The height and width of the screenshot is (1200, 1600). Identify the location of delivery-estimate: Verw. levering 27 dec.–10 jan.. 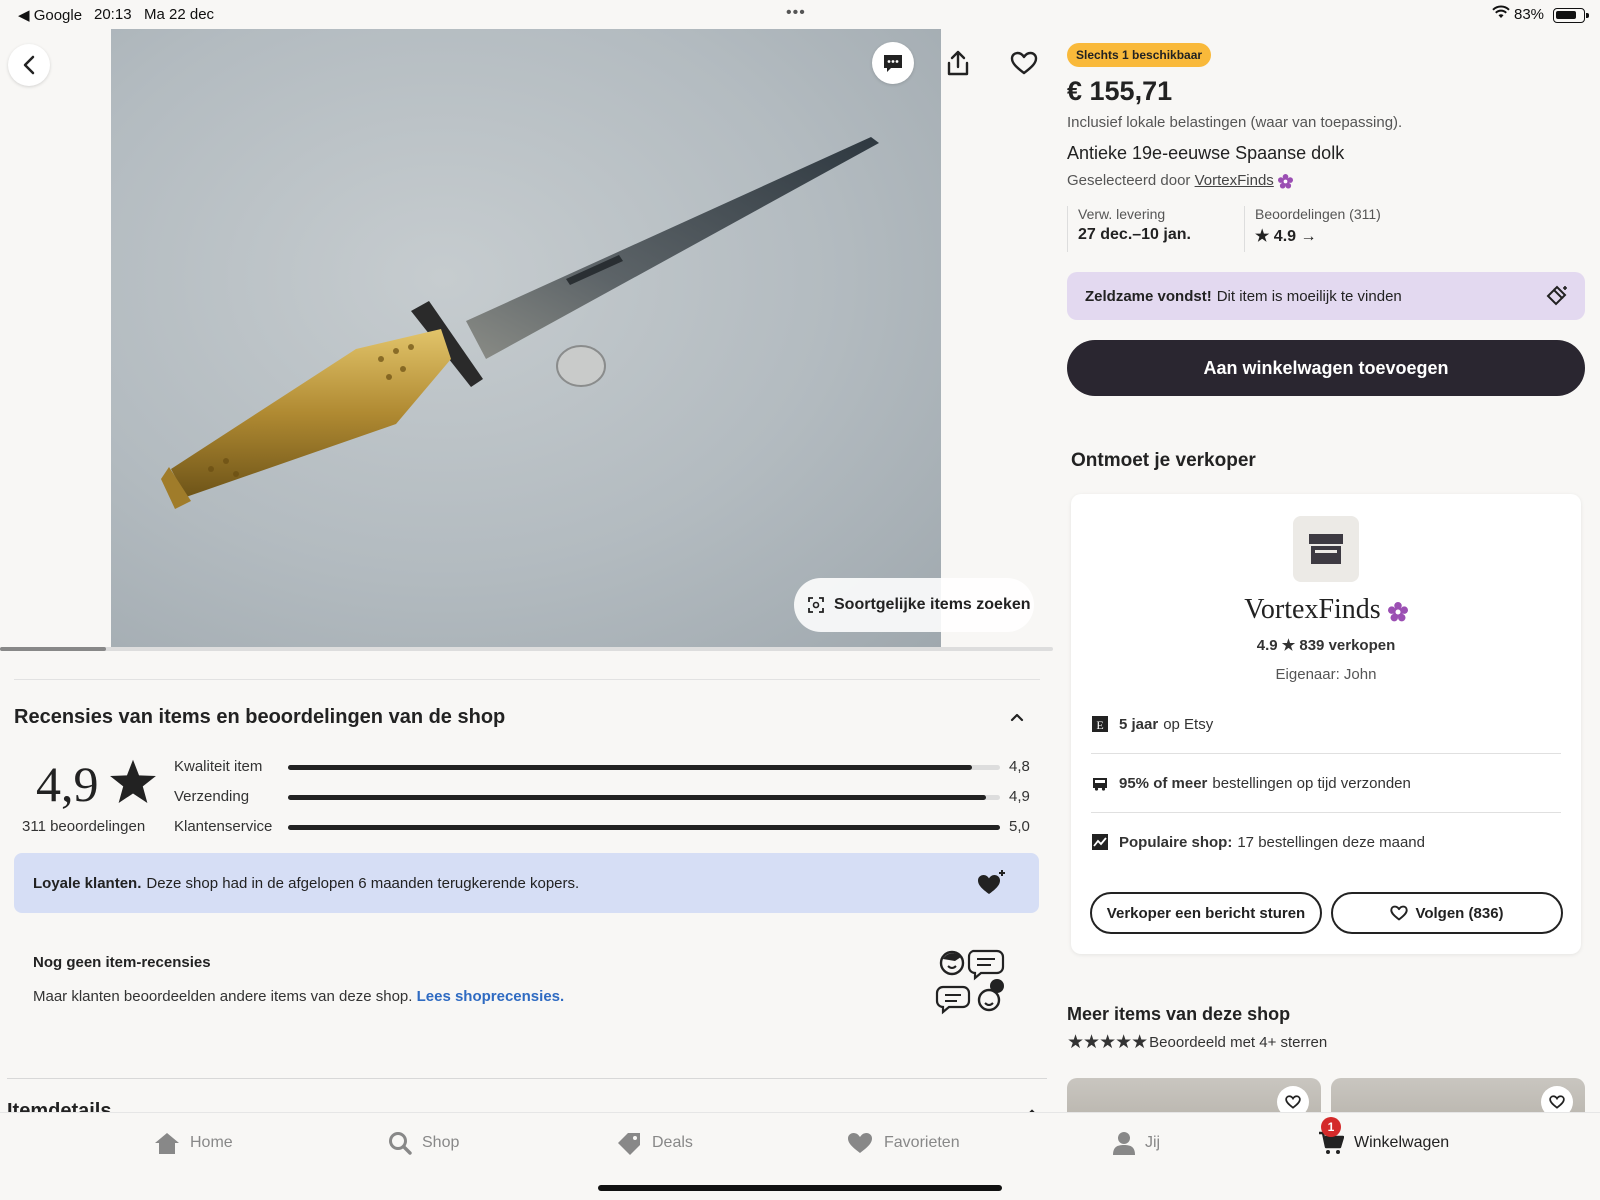
(1152, 229).